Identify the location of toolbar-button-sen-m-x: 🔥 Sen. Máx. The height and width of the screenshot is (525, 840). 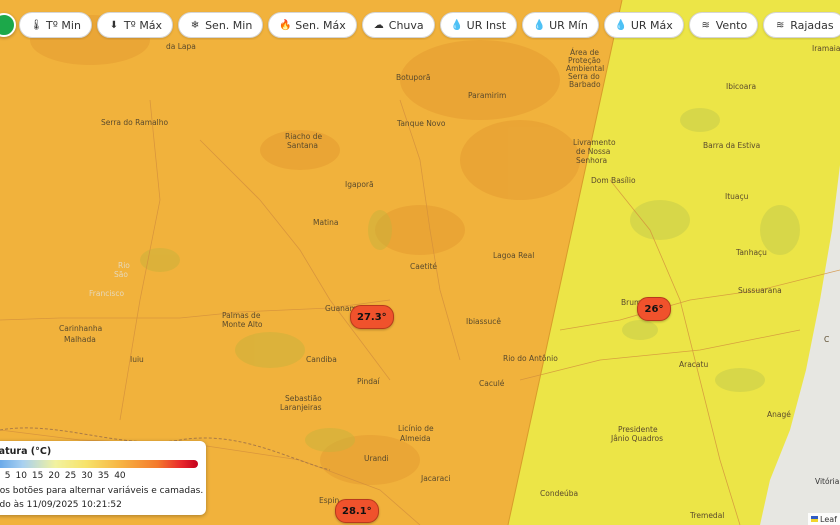
(312, 25).